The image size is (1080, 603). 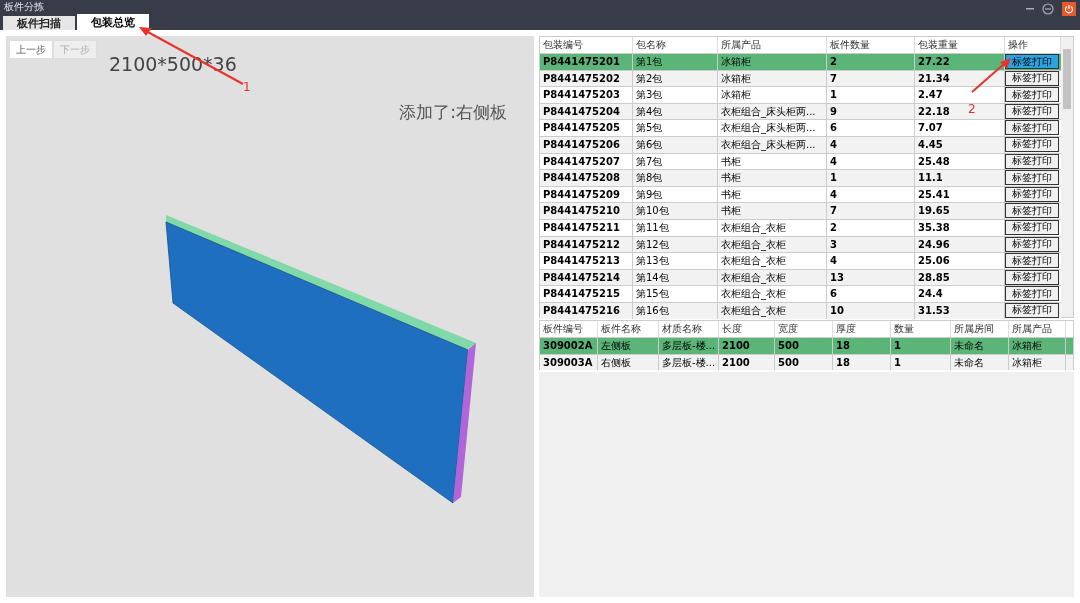 What do you see at coordinates (628, 362) in the screenshot?
I see `table-cell: 右侧板` at bounding box center [628, 362].